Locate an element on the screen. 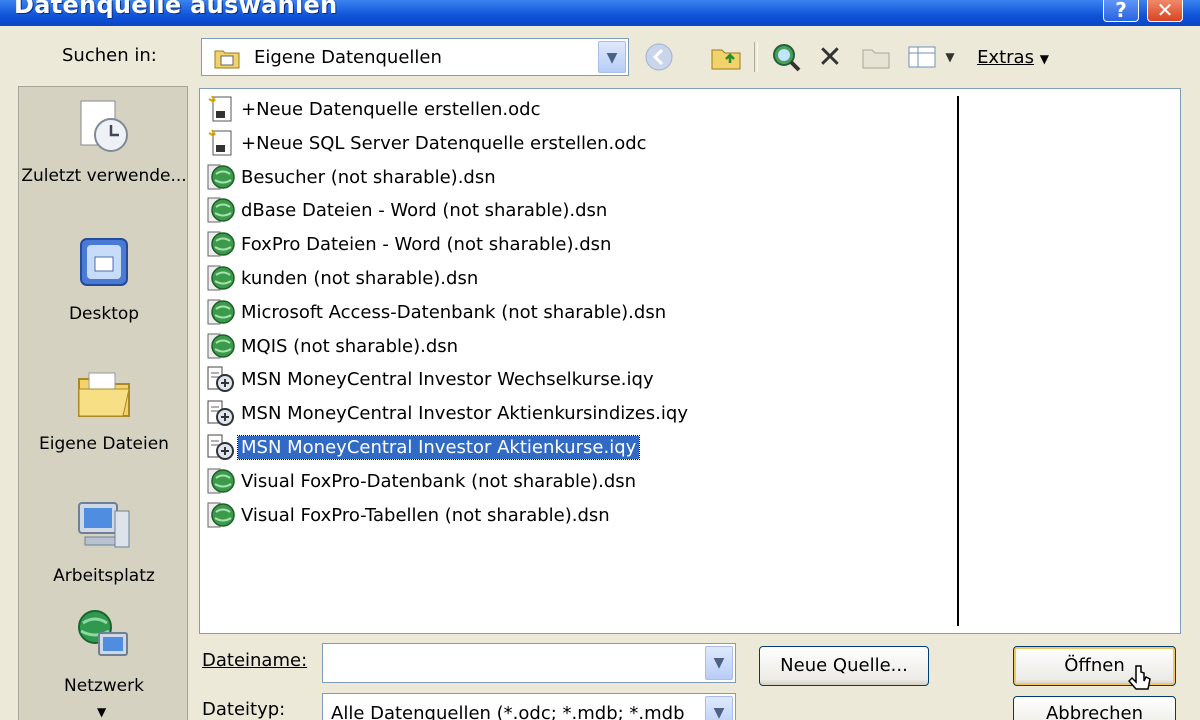  look-in-label: Suchen in: is located at coordinates (109, 55).